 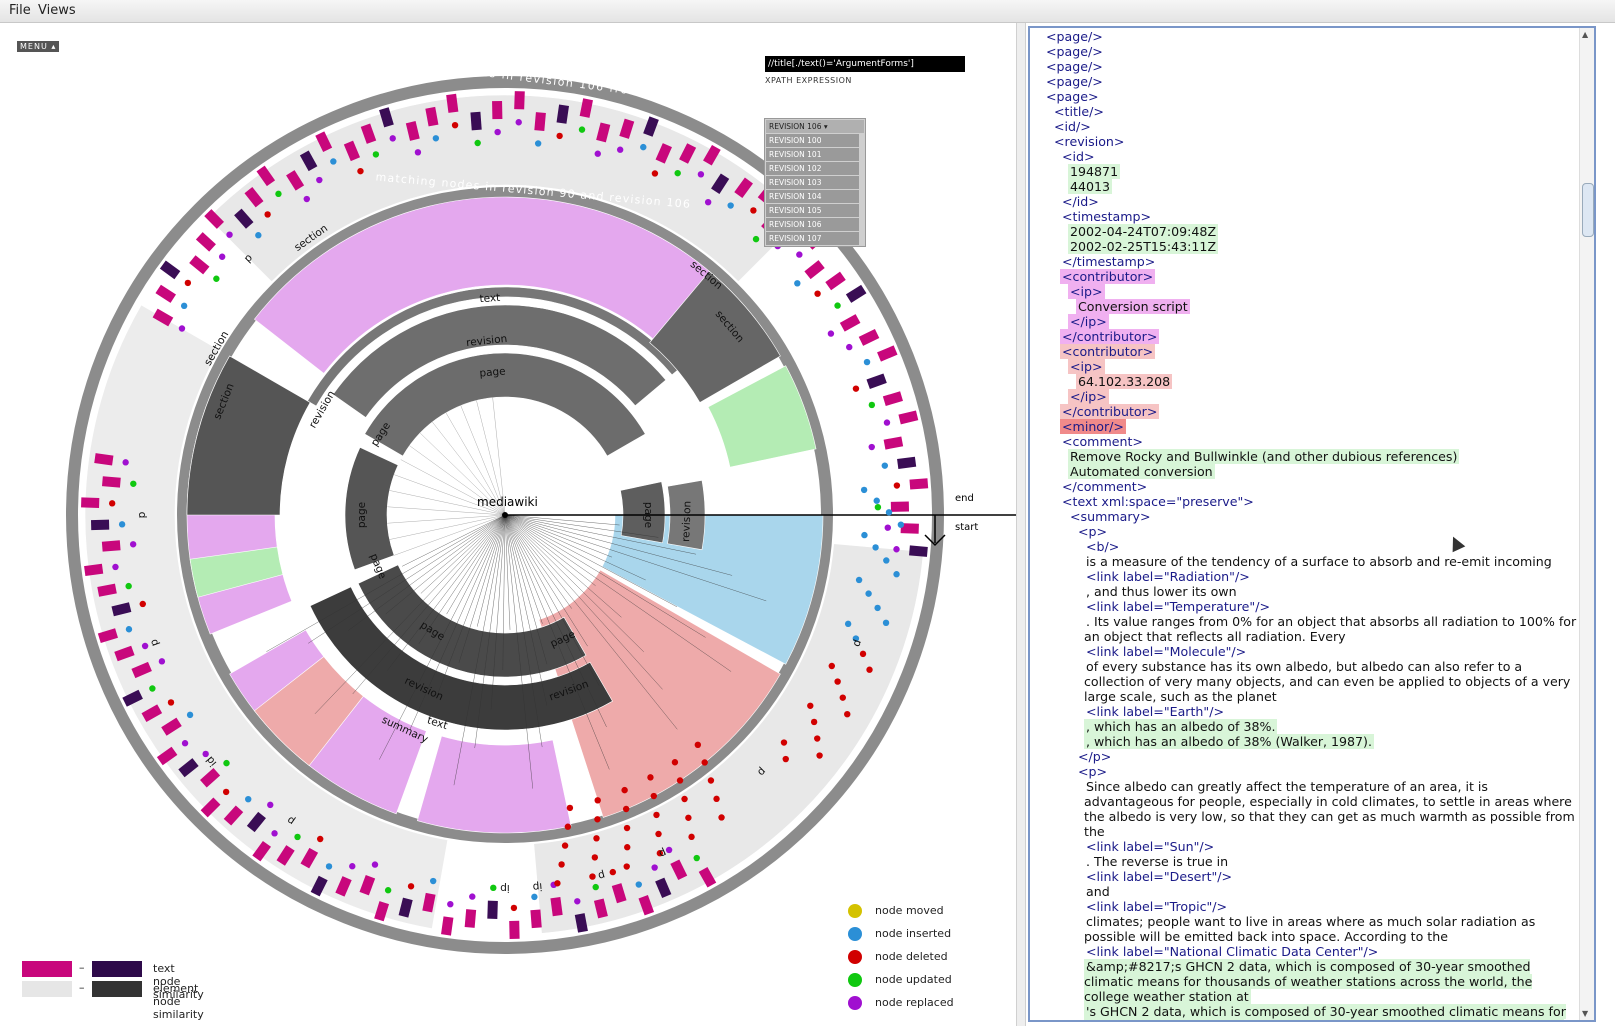 What do you see at coordinates (1585, 1013) in the screenshot?
I see `scroll-down-icon: ▼` at bounding box center [1585, 1013].